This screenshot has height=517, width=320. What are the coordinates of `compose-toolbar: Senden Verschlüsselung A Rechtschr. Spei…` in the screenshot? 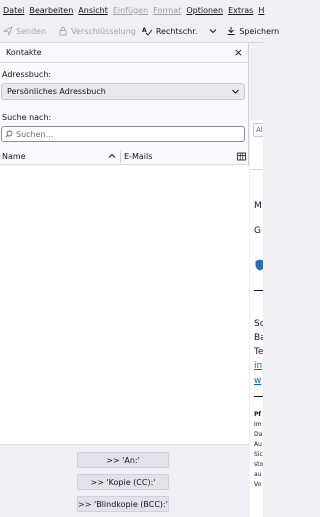 It's located at (139, 31).